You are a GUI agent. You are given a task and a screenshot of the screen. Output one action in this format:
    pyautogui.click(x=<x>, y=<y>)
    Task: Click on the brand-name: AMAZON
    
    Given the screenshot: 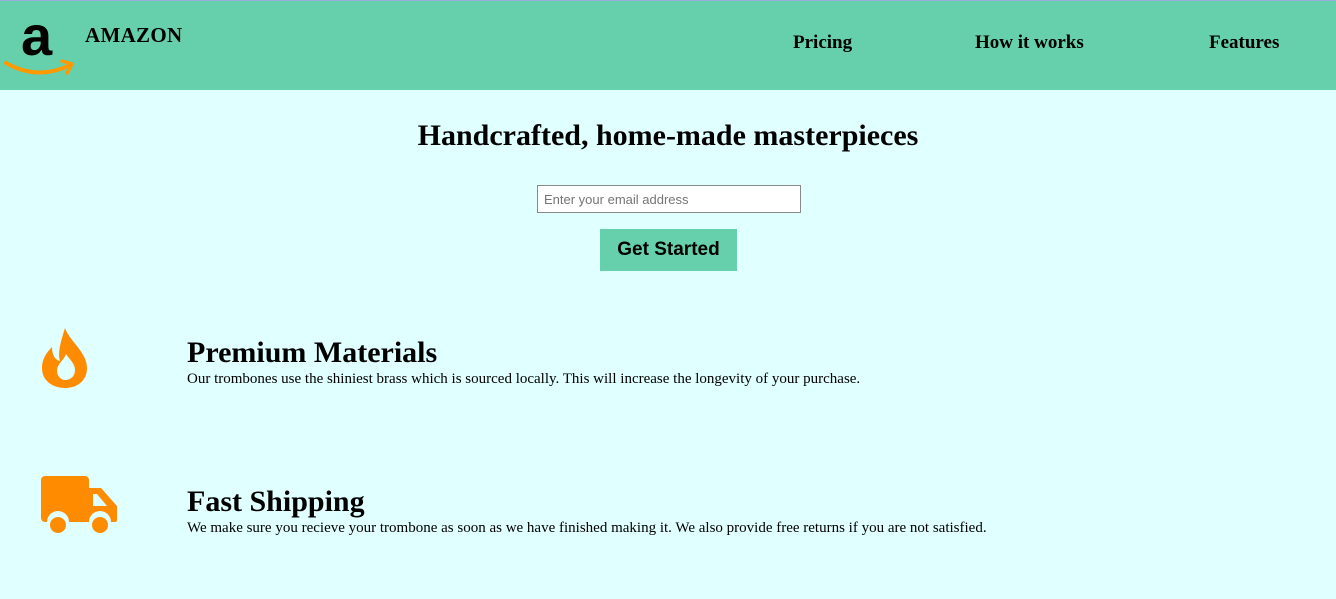 What is the action you would take?
    pyautogui.click(x=134, y=35)
    